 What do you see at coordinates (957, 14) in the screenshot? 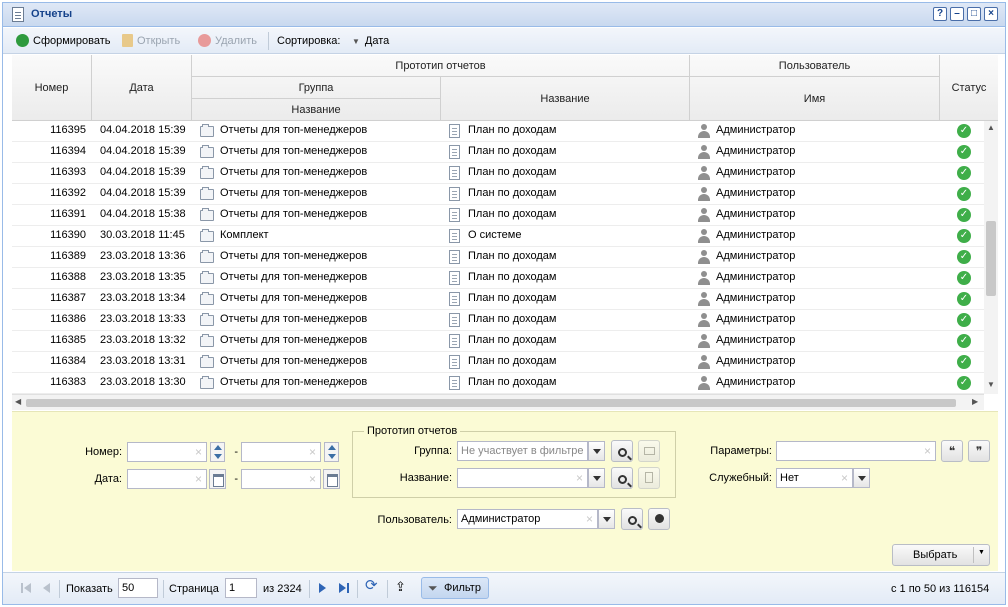
I see `minimize-button: –` at bounding box center [957, 14].